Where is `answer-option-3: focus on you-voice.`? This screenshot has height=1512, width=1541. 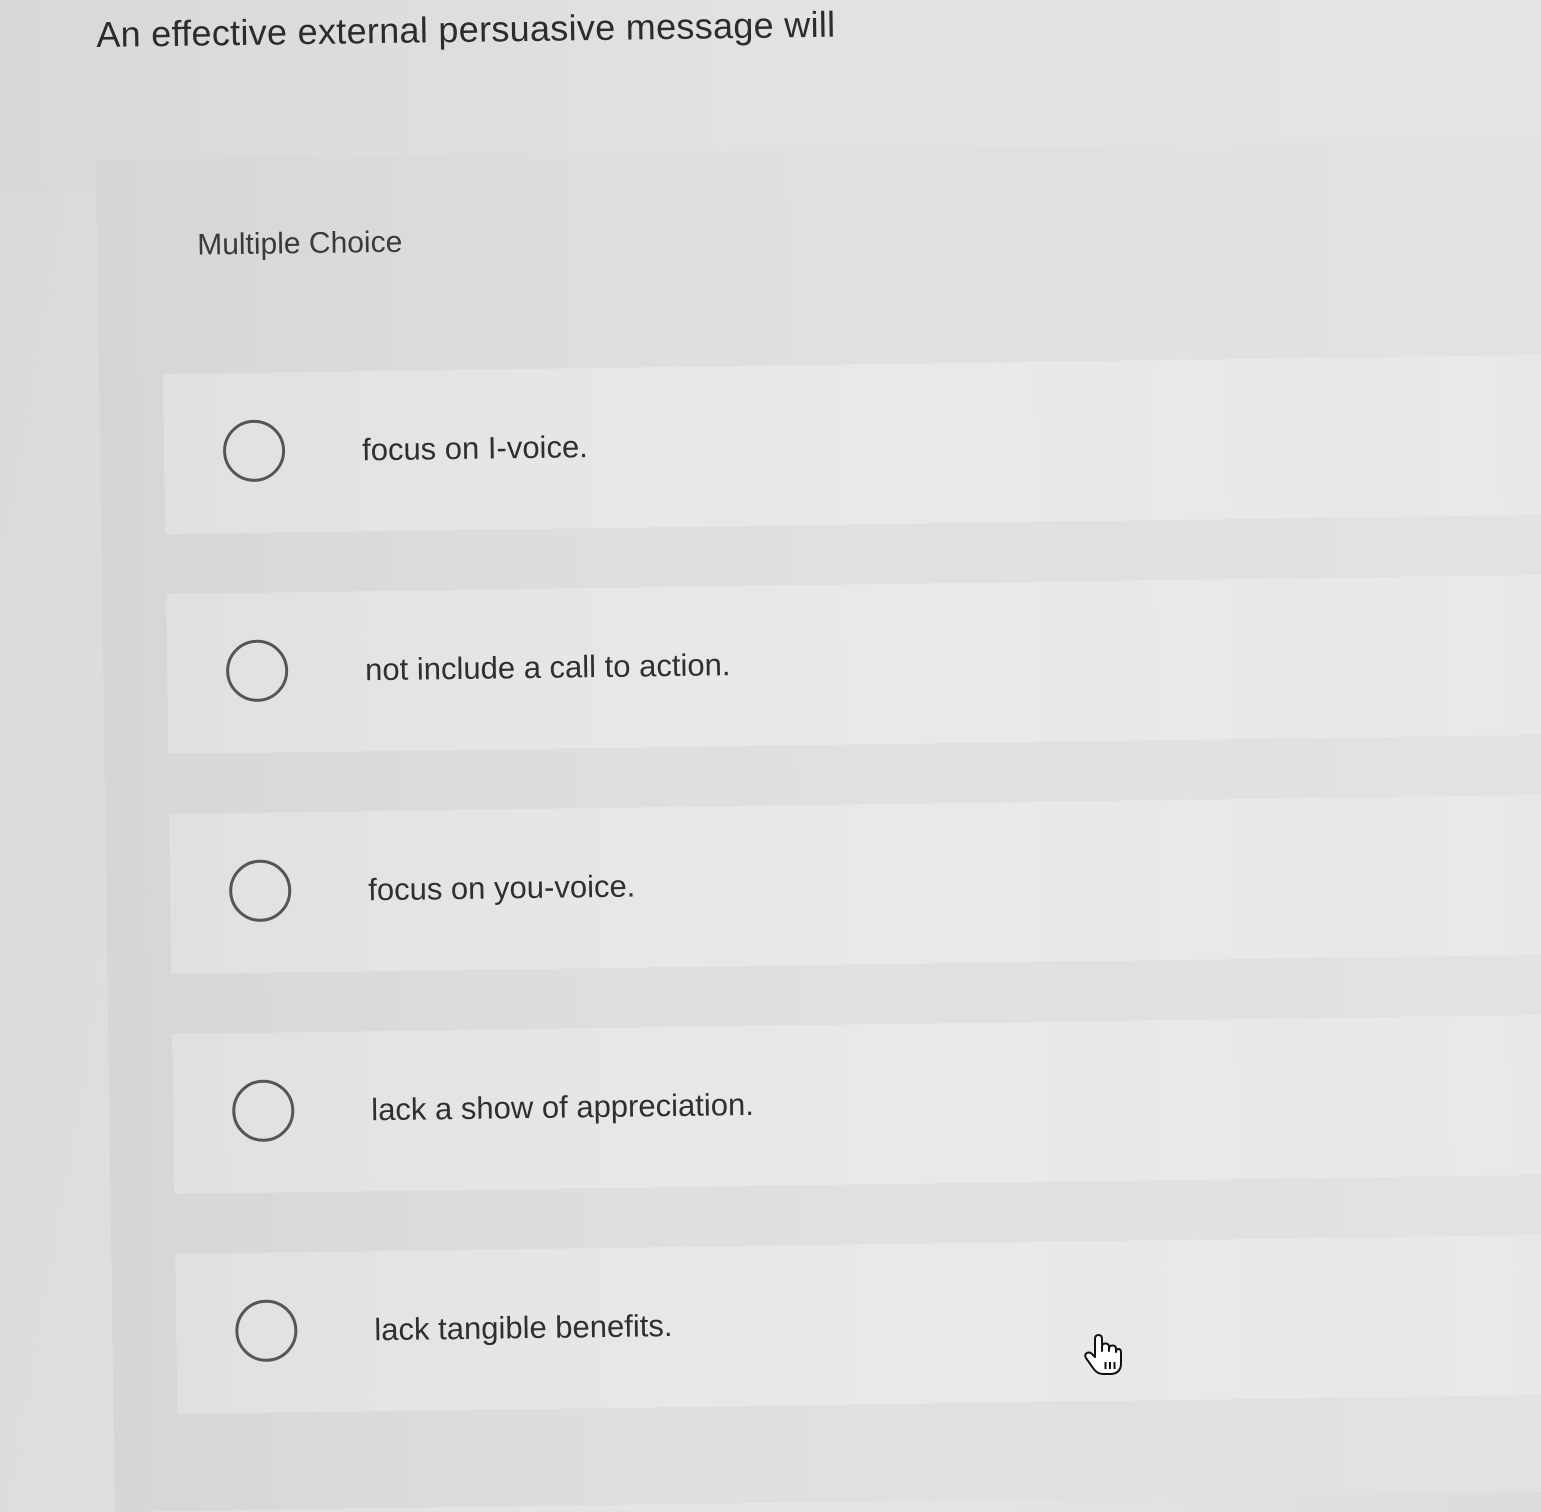
answer-option-3: focus on you-voice. is located at coordinates (855, 884).